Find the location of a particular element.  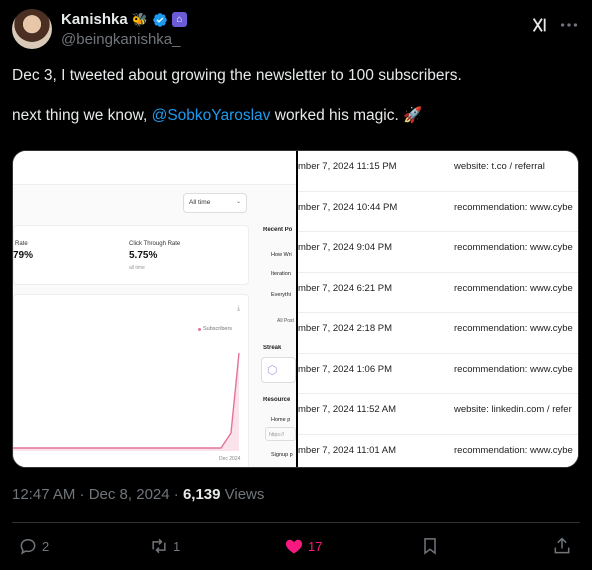

chart-line is located at coordinates (126, 400).